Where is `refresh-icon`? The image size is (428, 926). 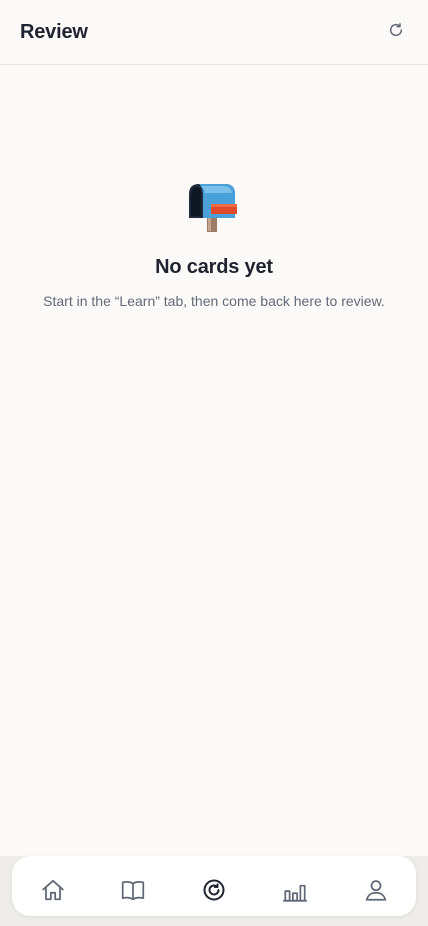 refresh-icon is located at coordinates (396, 32).